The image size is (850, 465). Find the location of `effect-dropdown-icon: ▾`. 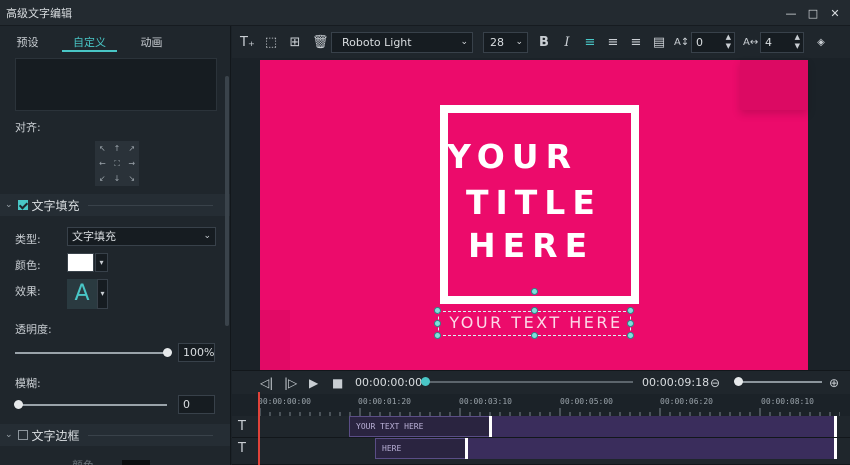

effect-dropdown-icon: ▾ is located at coordinates (102, 294).